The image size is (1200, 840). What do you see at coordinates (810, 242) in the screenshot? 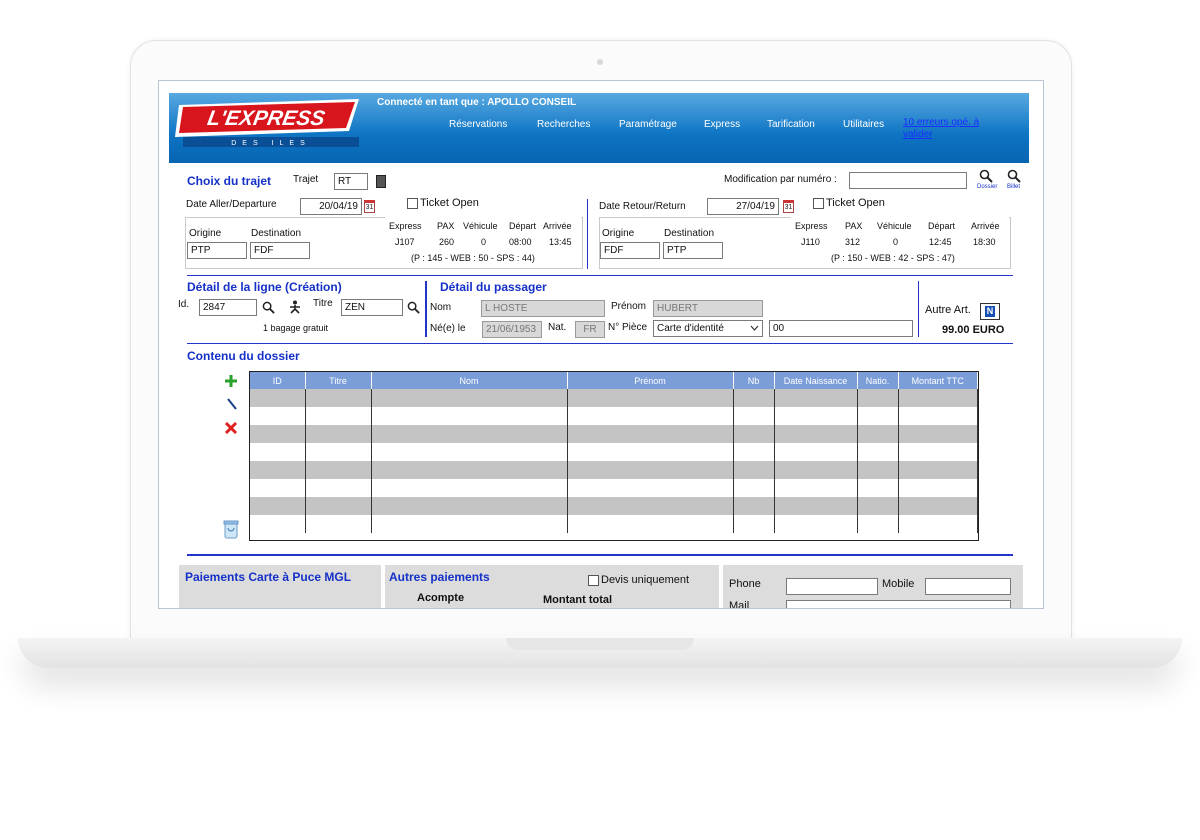
I see `retour-v-express: J110` at bounding box center [810, 242].